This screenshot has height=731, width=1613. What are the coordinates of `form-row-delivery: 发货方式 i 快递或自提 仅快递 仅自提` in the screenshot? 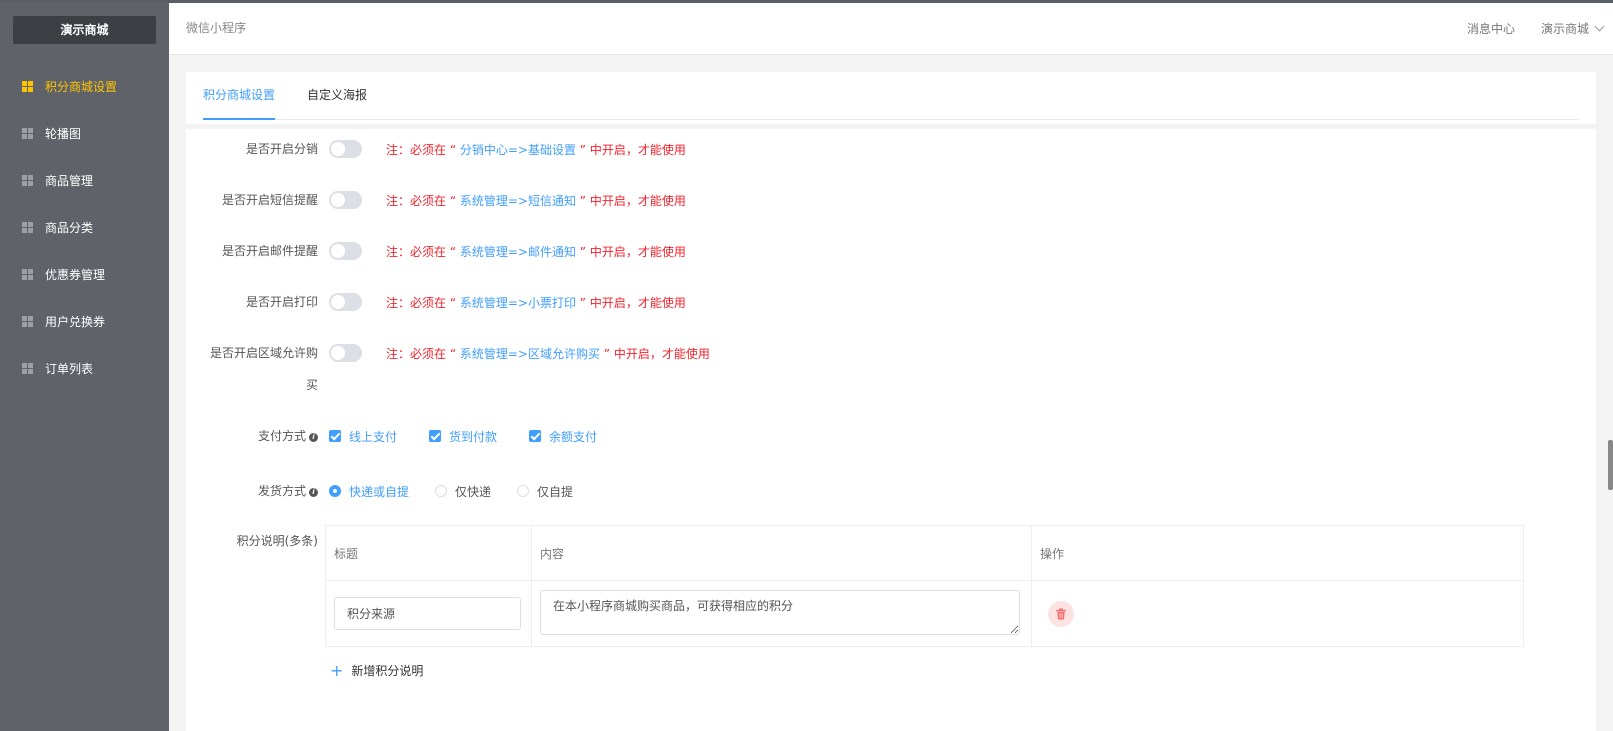 It's located at (392, 491).